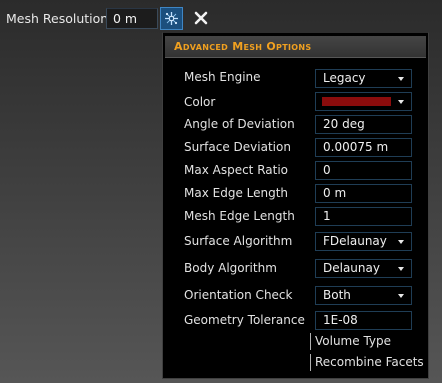 This screenshot has height=383, width=442. I want to click on panel-title: Advanced Mesh Options, so click(295, 47).